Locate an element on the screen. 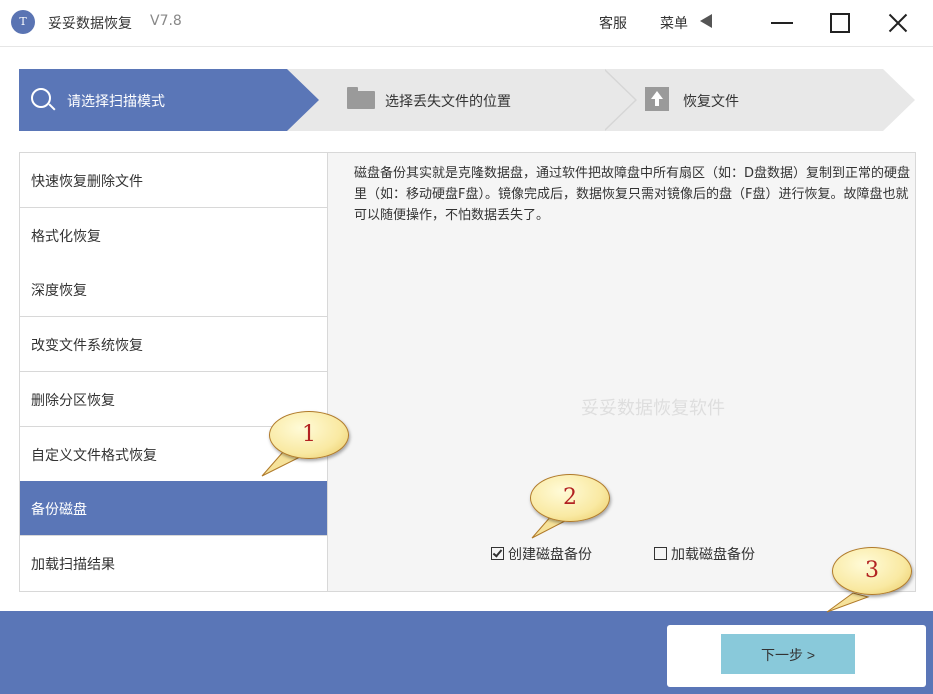  callout-2: 2 is located at coordinates (570, 498).